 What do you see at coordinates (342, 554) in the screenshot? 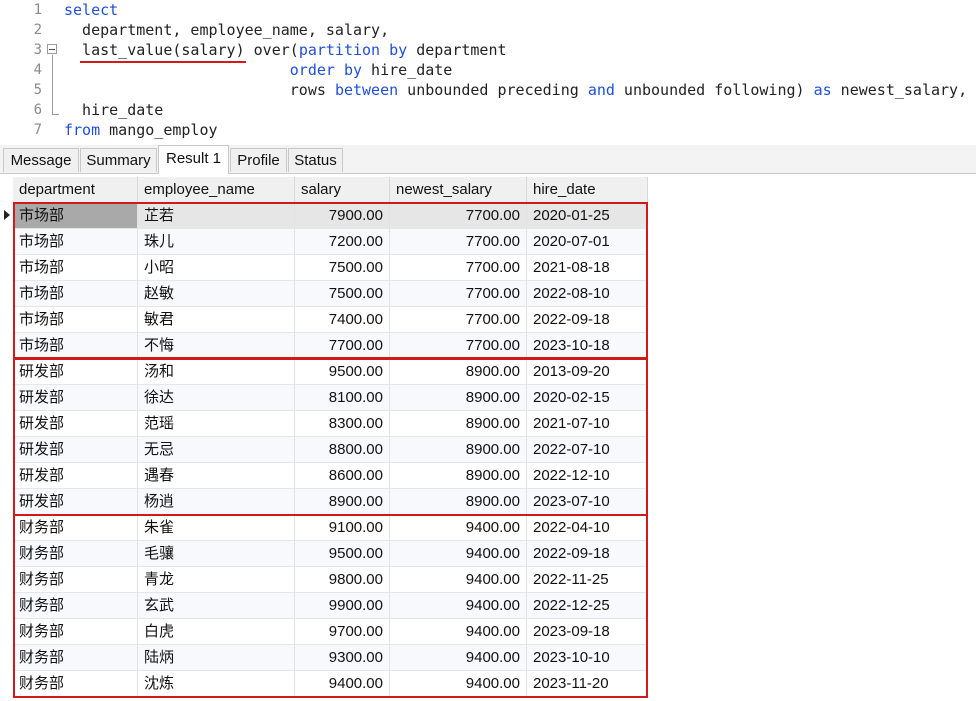
I see `salary-cell: 9500.00` at bounding box center [342, 554].